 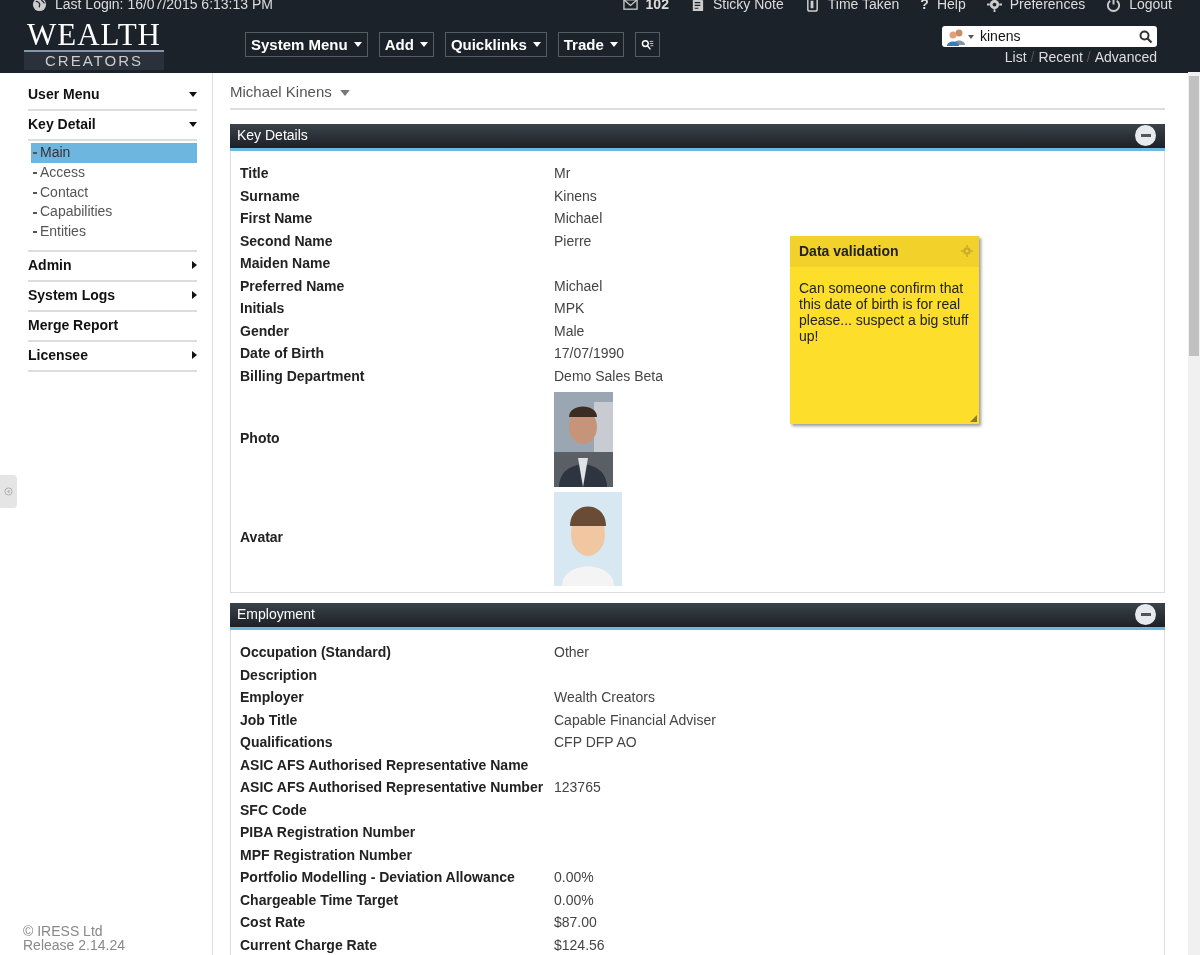 What do you see at coordinates (1114, 6) in the screenshot?
I see `power-icon` at bounding box center [1114, 6].